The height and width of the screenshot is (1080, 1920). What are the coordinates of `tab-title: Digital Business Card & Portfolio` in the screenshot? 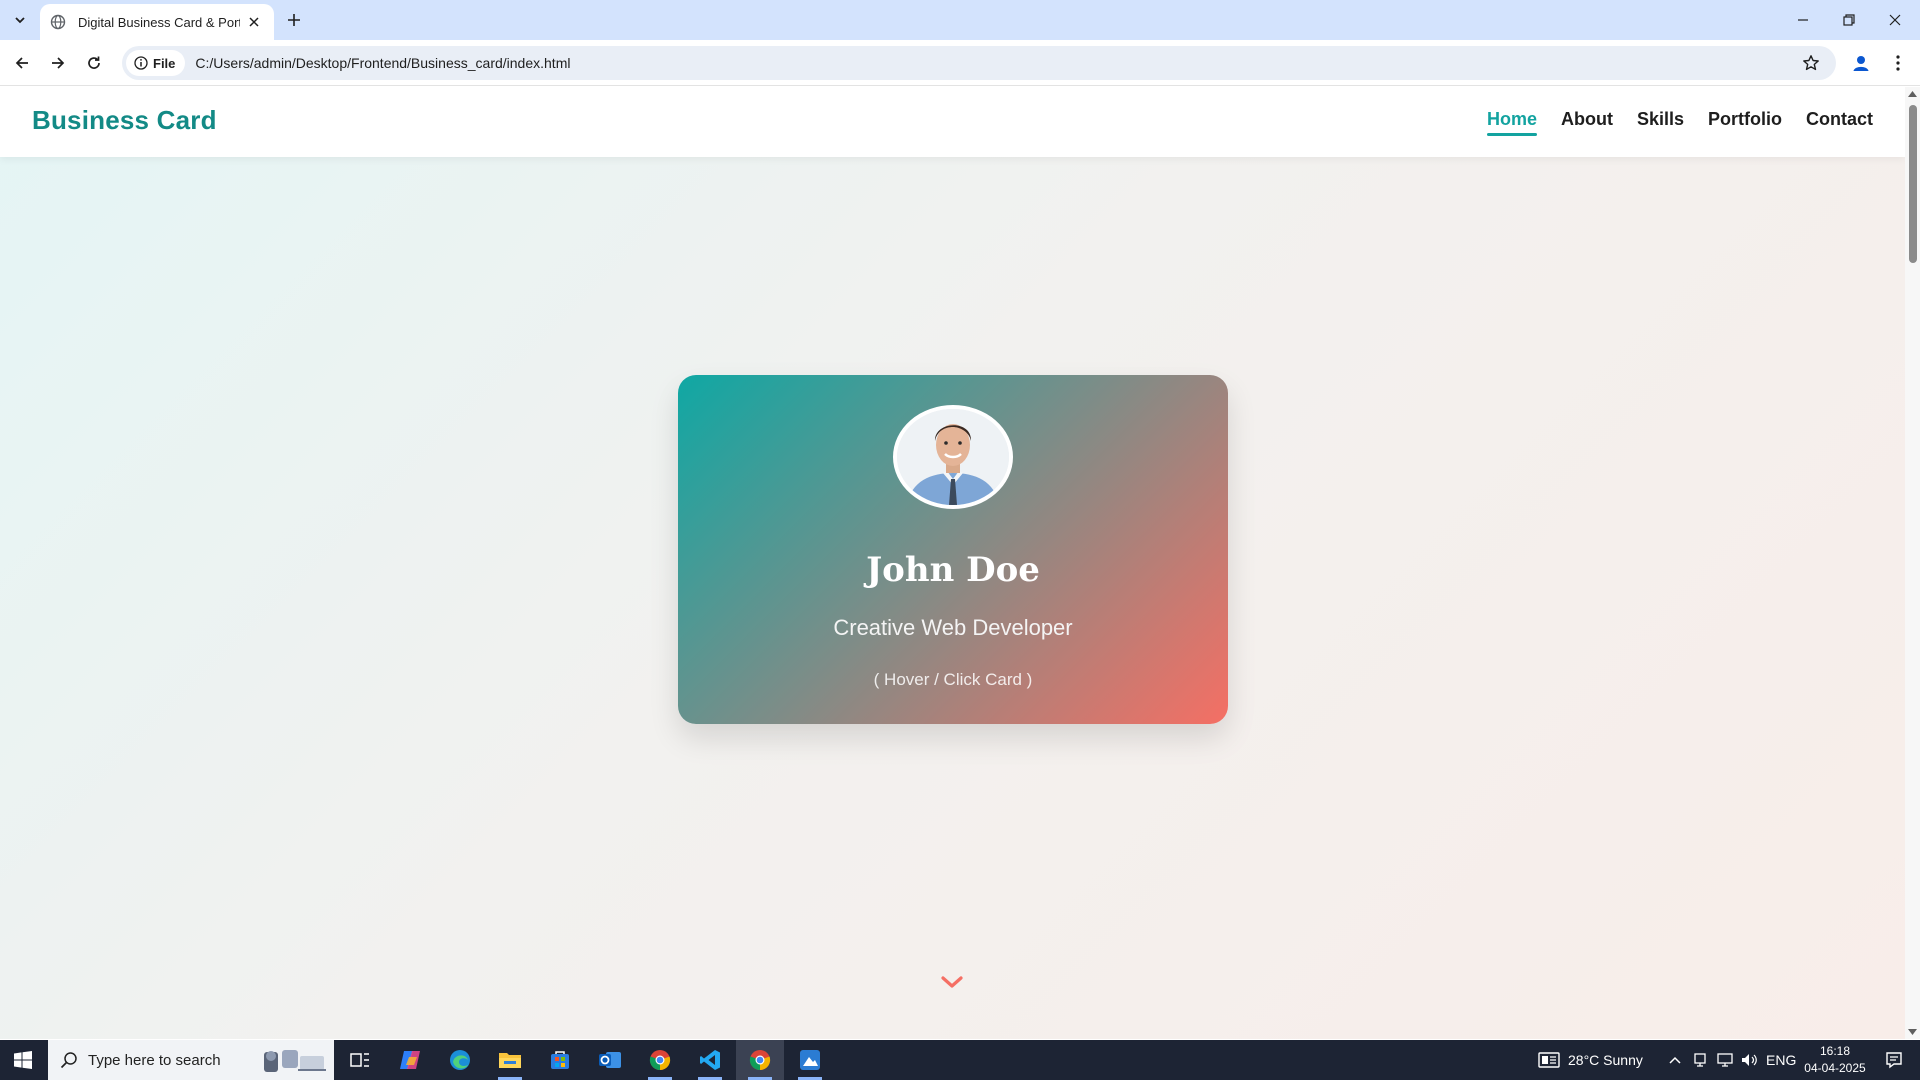 It's located at (159, 22).